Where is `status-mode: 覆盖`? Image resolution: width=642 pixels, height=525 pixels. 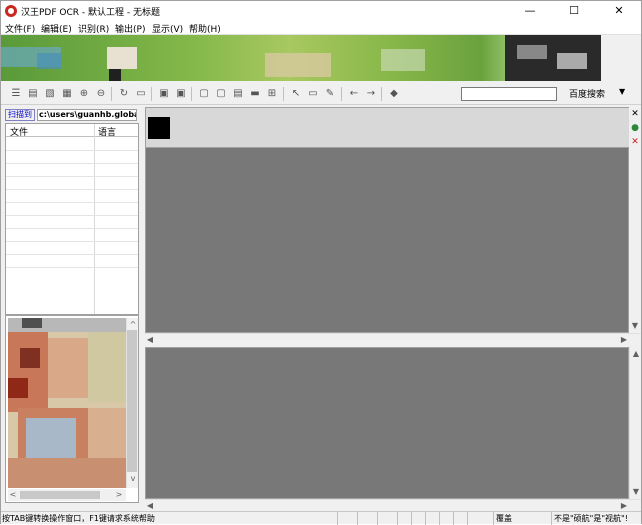
status-mode: 覆盖 is located at coordinates (506, 518).